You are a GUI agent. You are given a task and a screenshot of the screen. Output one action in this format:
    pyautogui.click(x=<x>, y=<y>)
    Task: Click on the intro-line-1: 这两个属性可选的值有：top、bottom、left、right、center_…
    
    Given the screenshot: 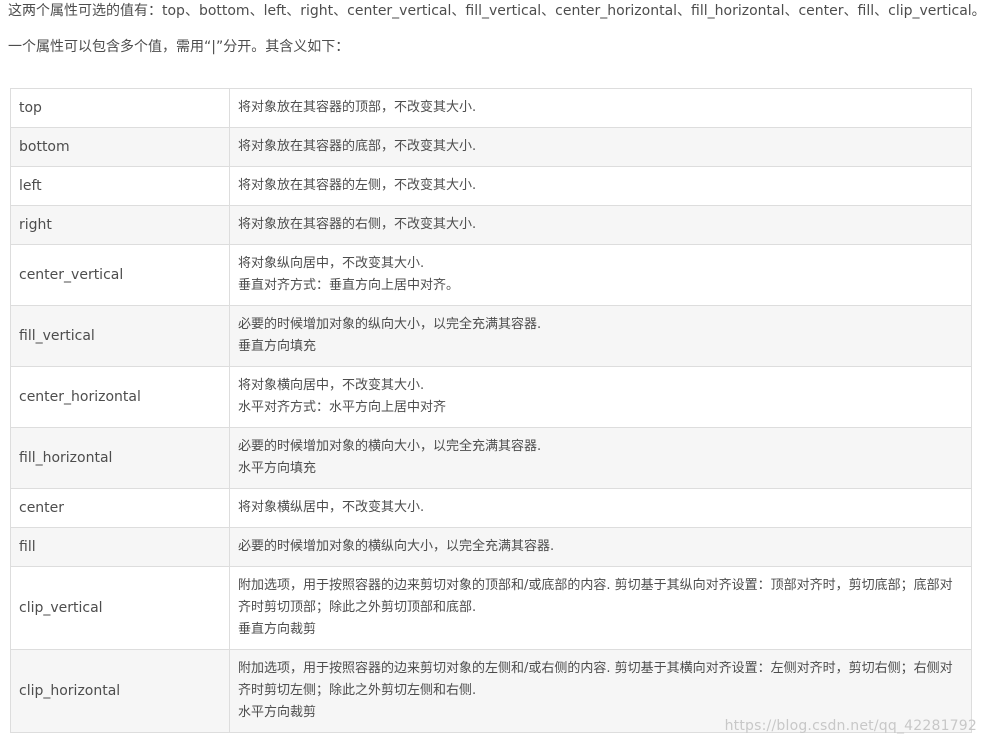 What is the action you would take?
    pyautogui.click(x=495, y=11)
    